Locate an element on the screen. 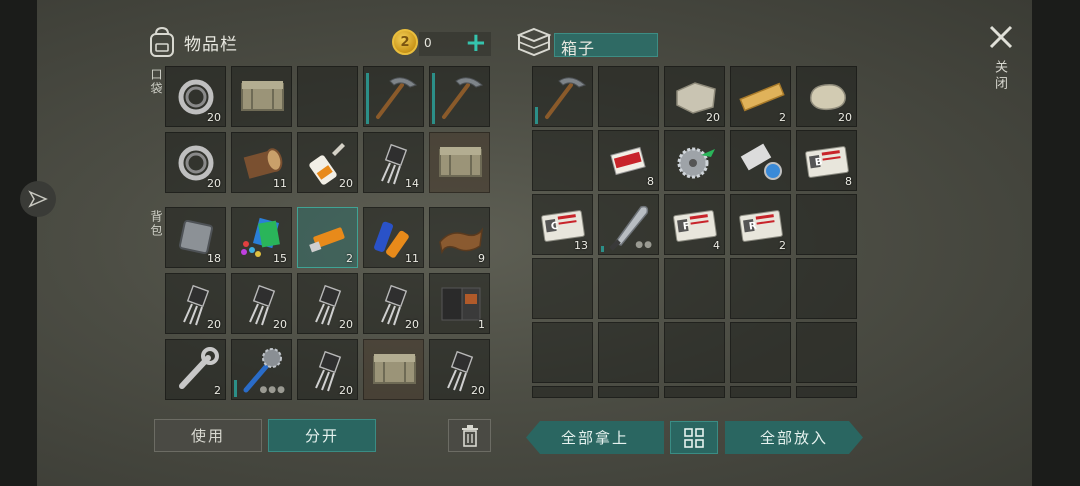 The image size is (1080, 486). item-slot: 18 is located at coordinates (195, 237).